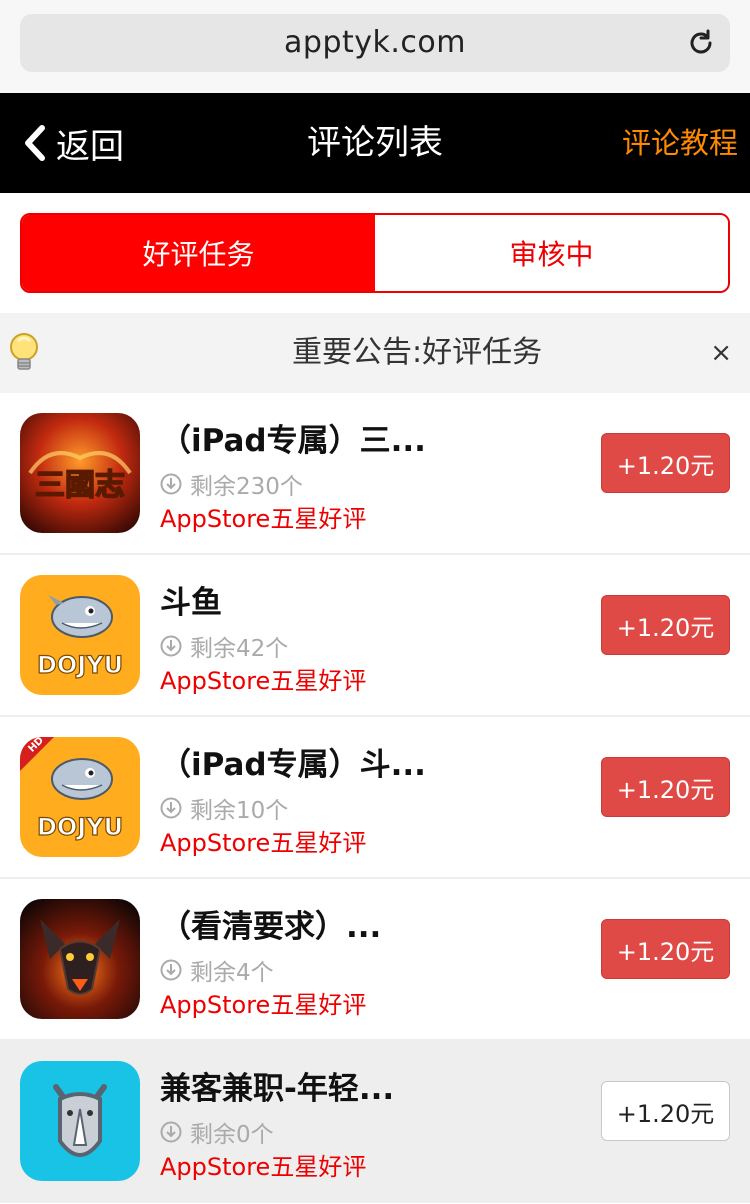  I want to click on rhino-app-icon, so click(80, 1121).